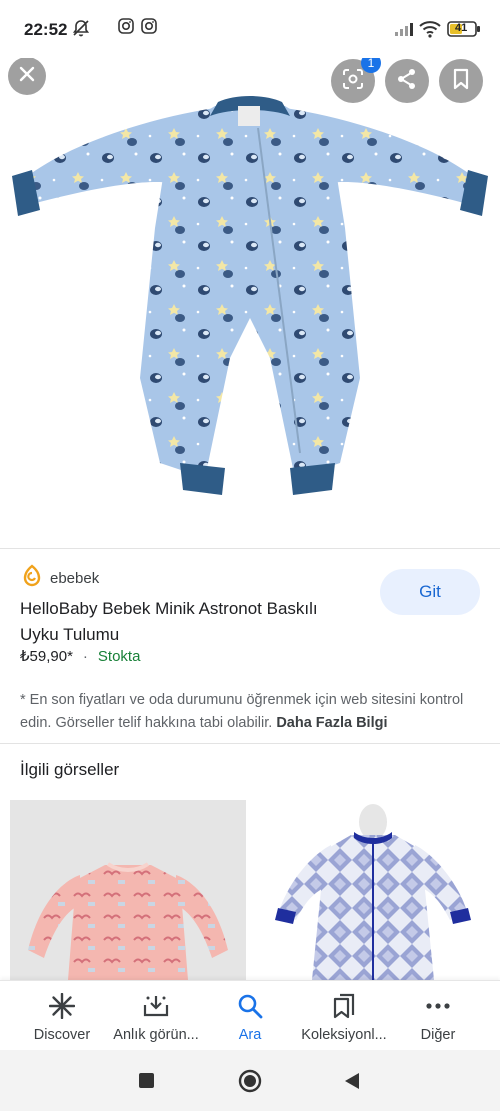 The image size is (500, 1111). I want to click on recents-icon, so click(146, 1083).